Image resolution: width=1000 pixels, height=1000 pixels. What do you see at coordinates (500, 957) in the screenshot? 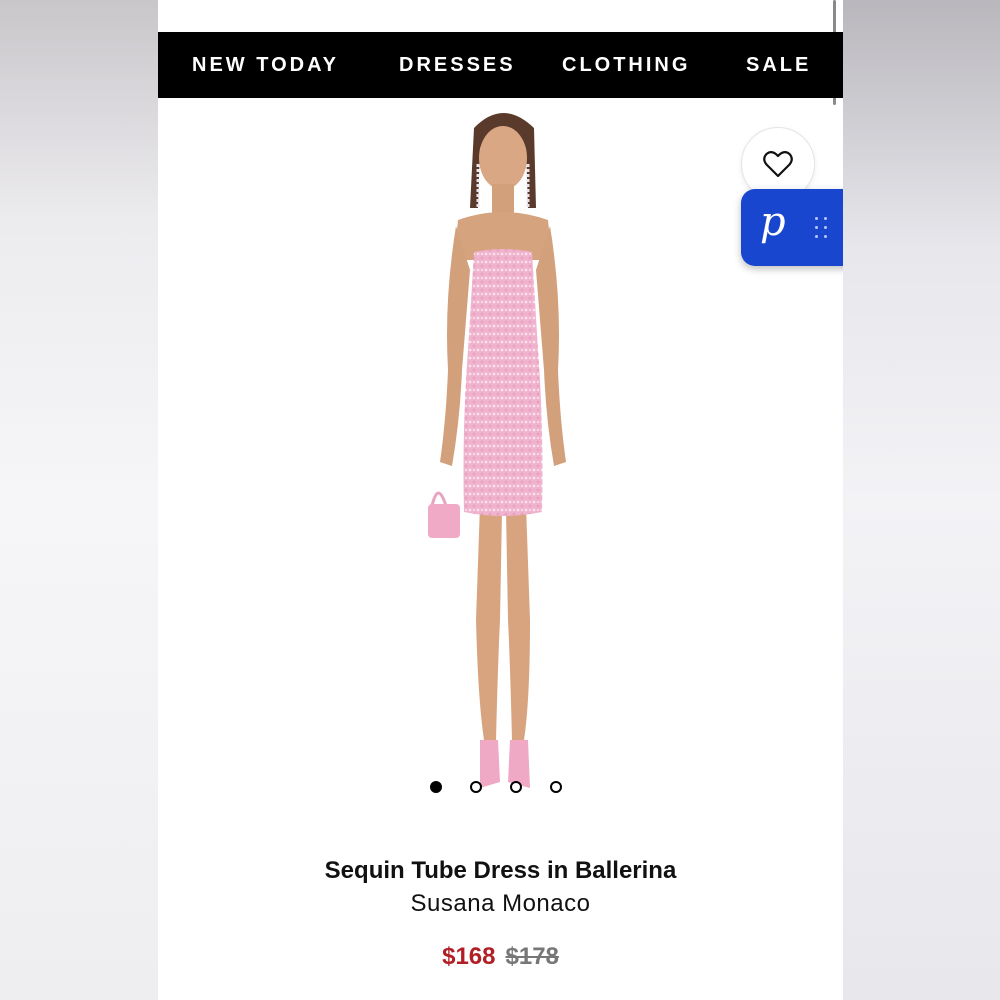
I see `price-block: $168 $178` at bounding box center [500, 957].